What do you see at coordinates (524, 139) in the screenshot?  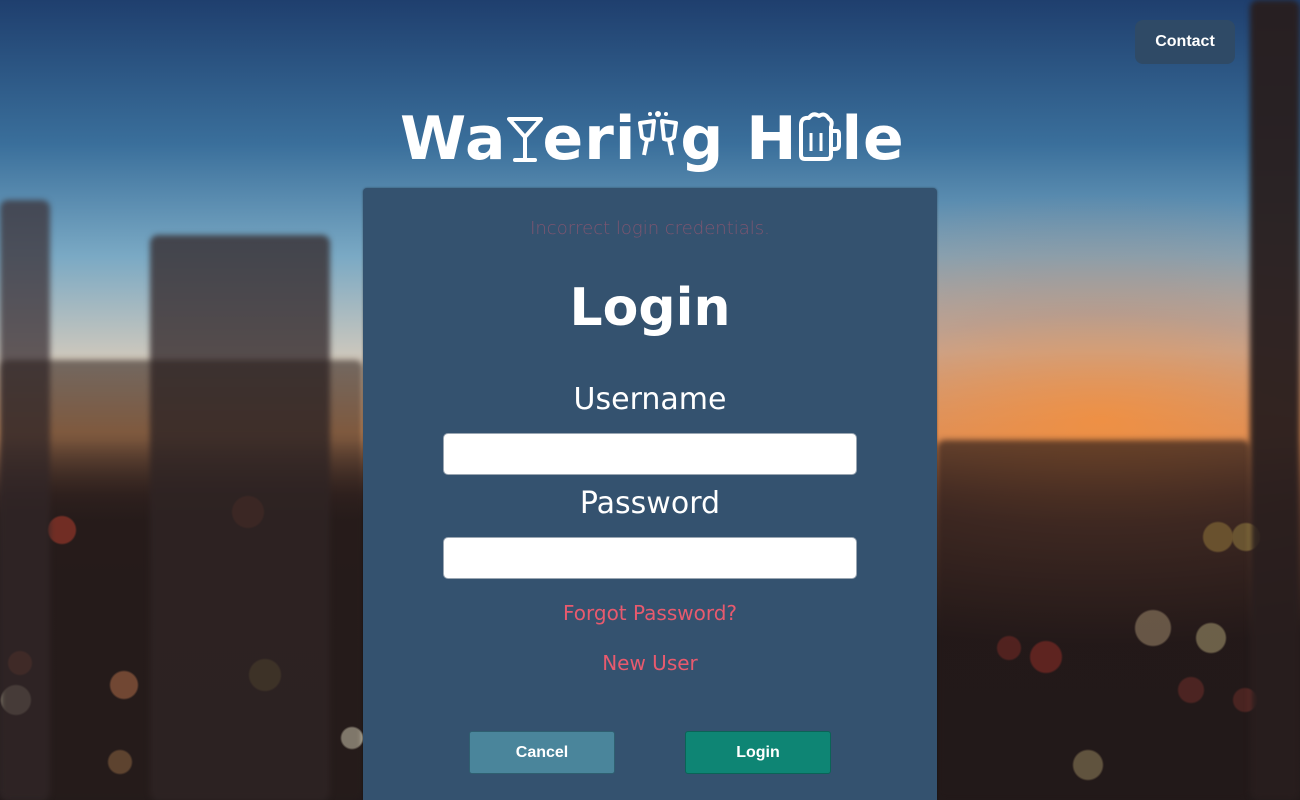 I see `cocktail-glass-icon` at bounding box center [524, 139].